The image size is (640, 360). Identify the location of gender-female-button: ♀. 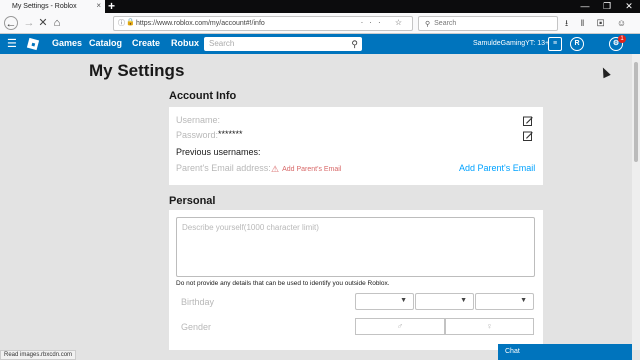
(489, 326).